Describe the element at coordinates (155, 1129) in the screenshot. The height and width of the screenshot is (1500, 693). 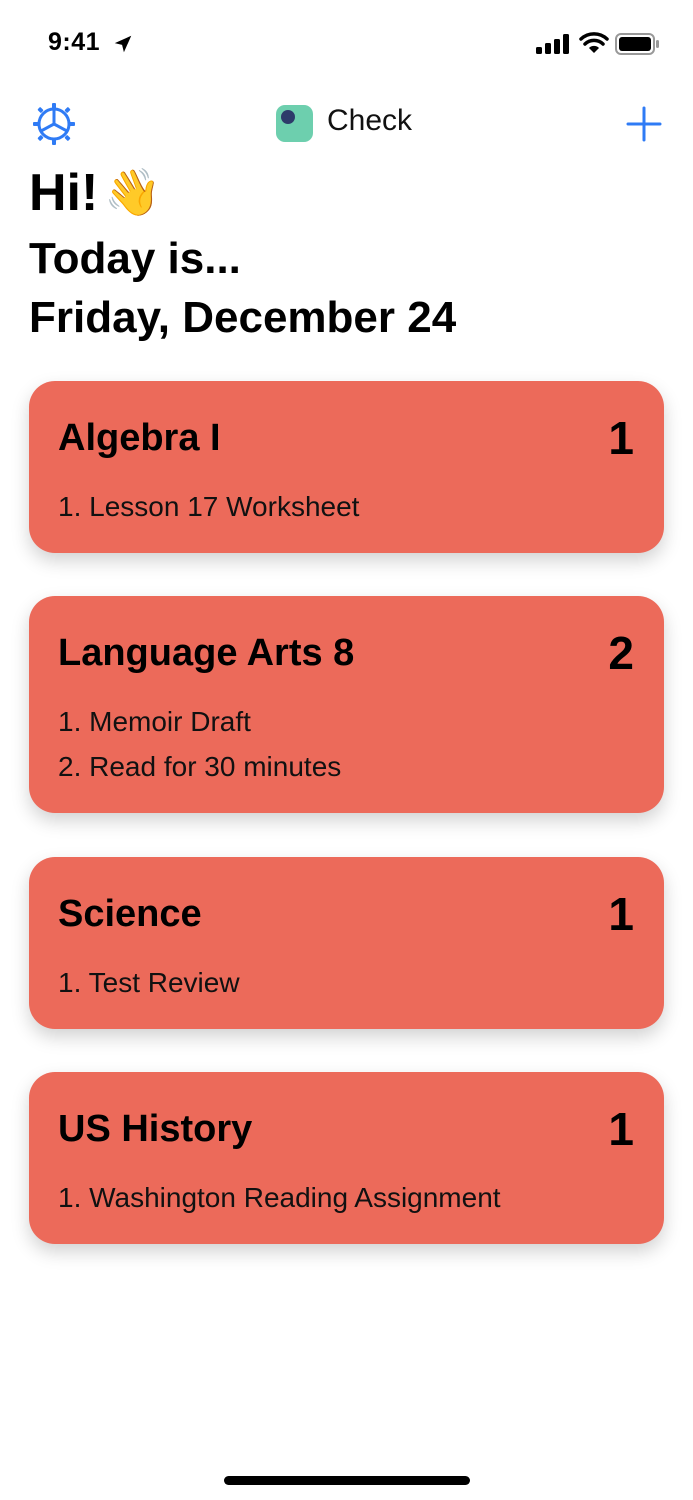
I see `class-title: US History` at that location.